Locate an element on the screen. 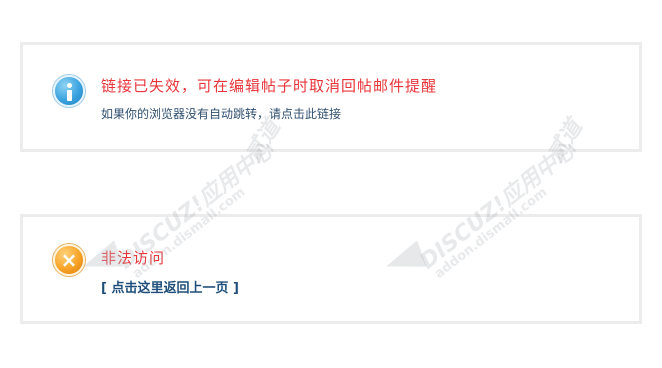 The image size is (662, 368). go-back-link: [ 点击这里返回上一页 ] is located at coordinates (170, 286).